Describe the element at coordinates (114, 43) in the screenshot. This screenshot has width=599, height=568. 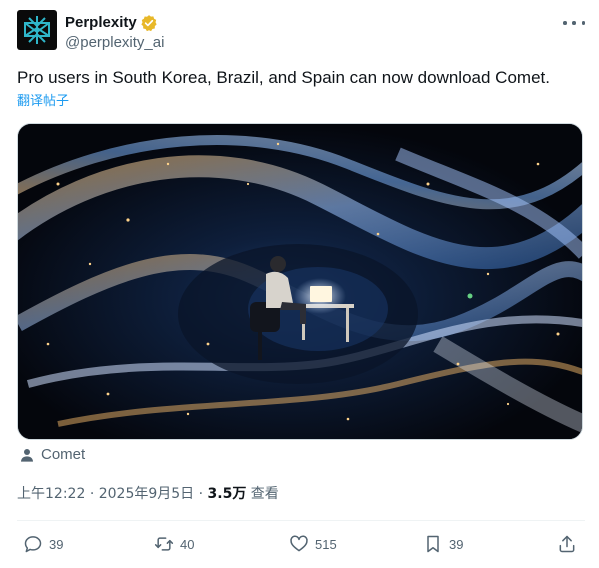
I see `handle: @perplexity_ai` at that location.